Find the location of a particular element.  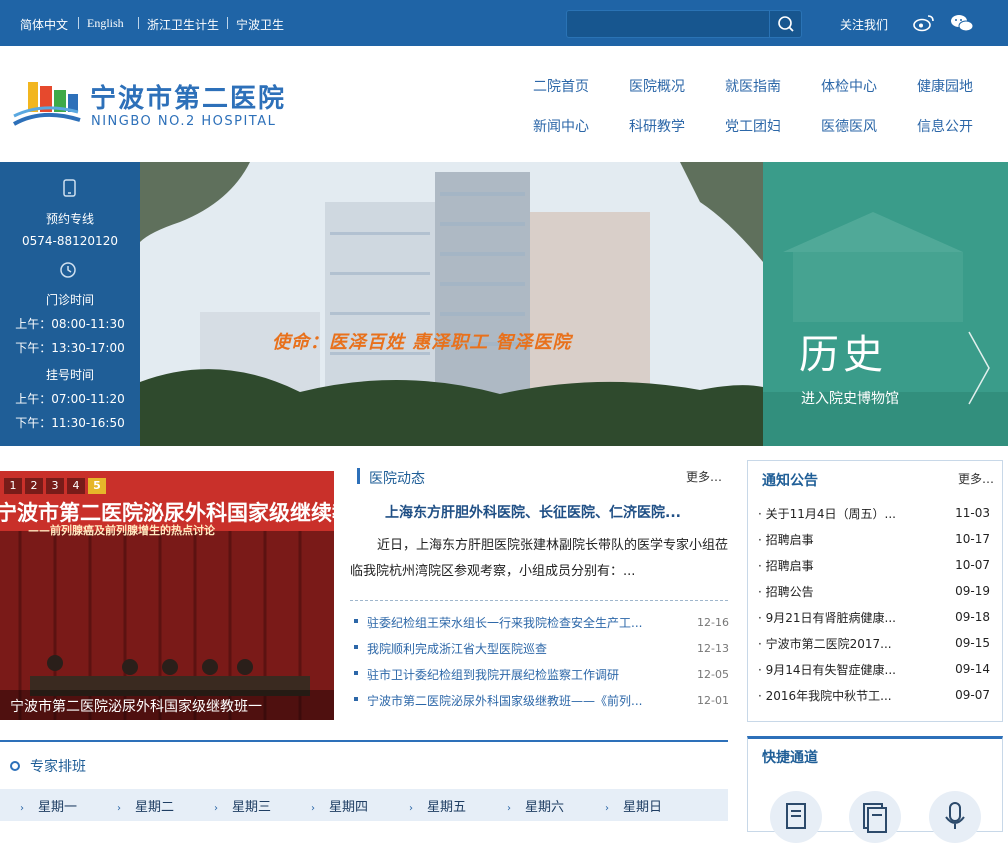

tab-label: 星期一 is located at coordinates (58, 807).